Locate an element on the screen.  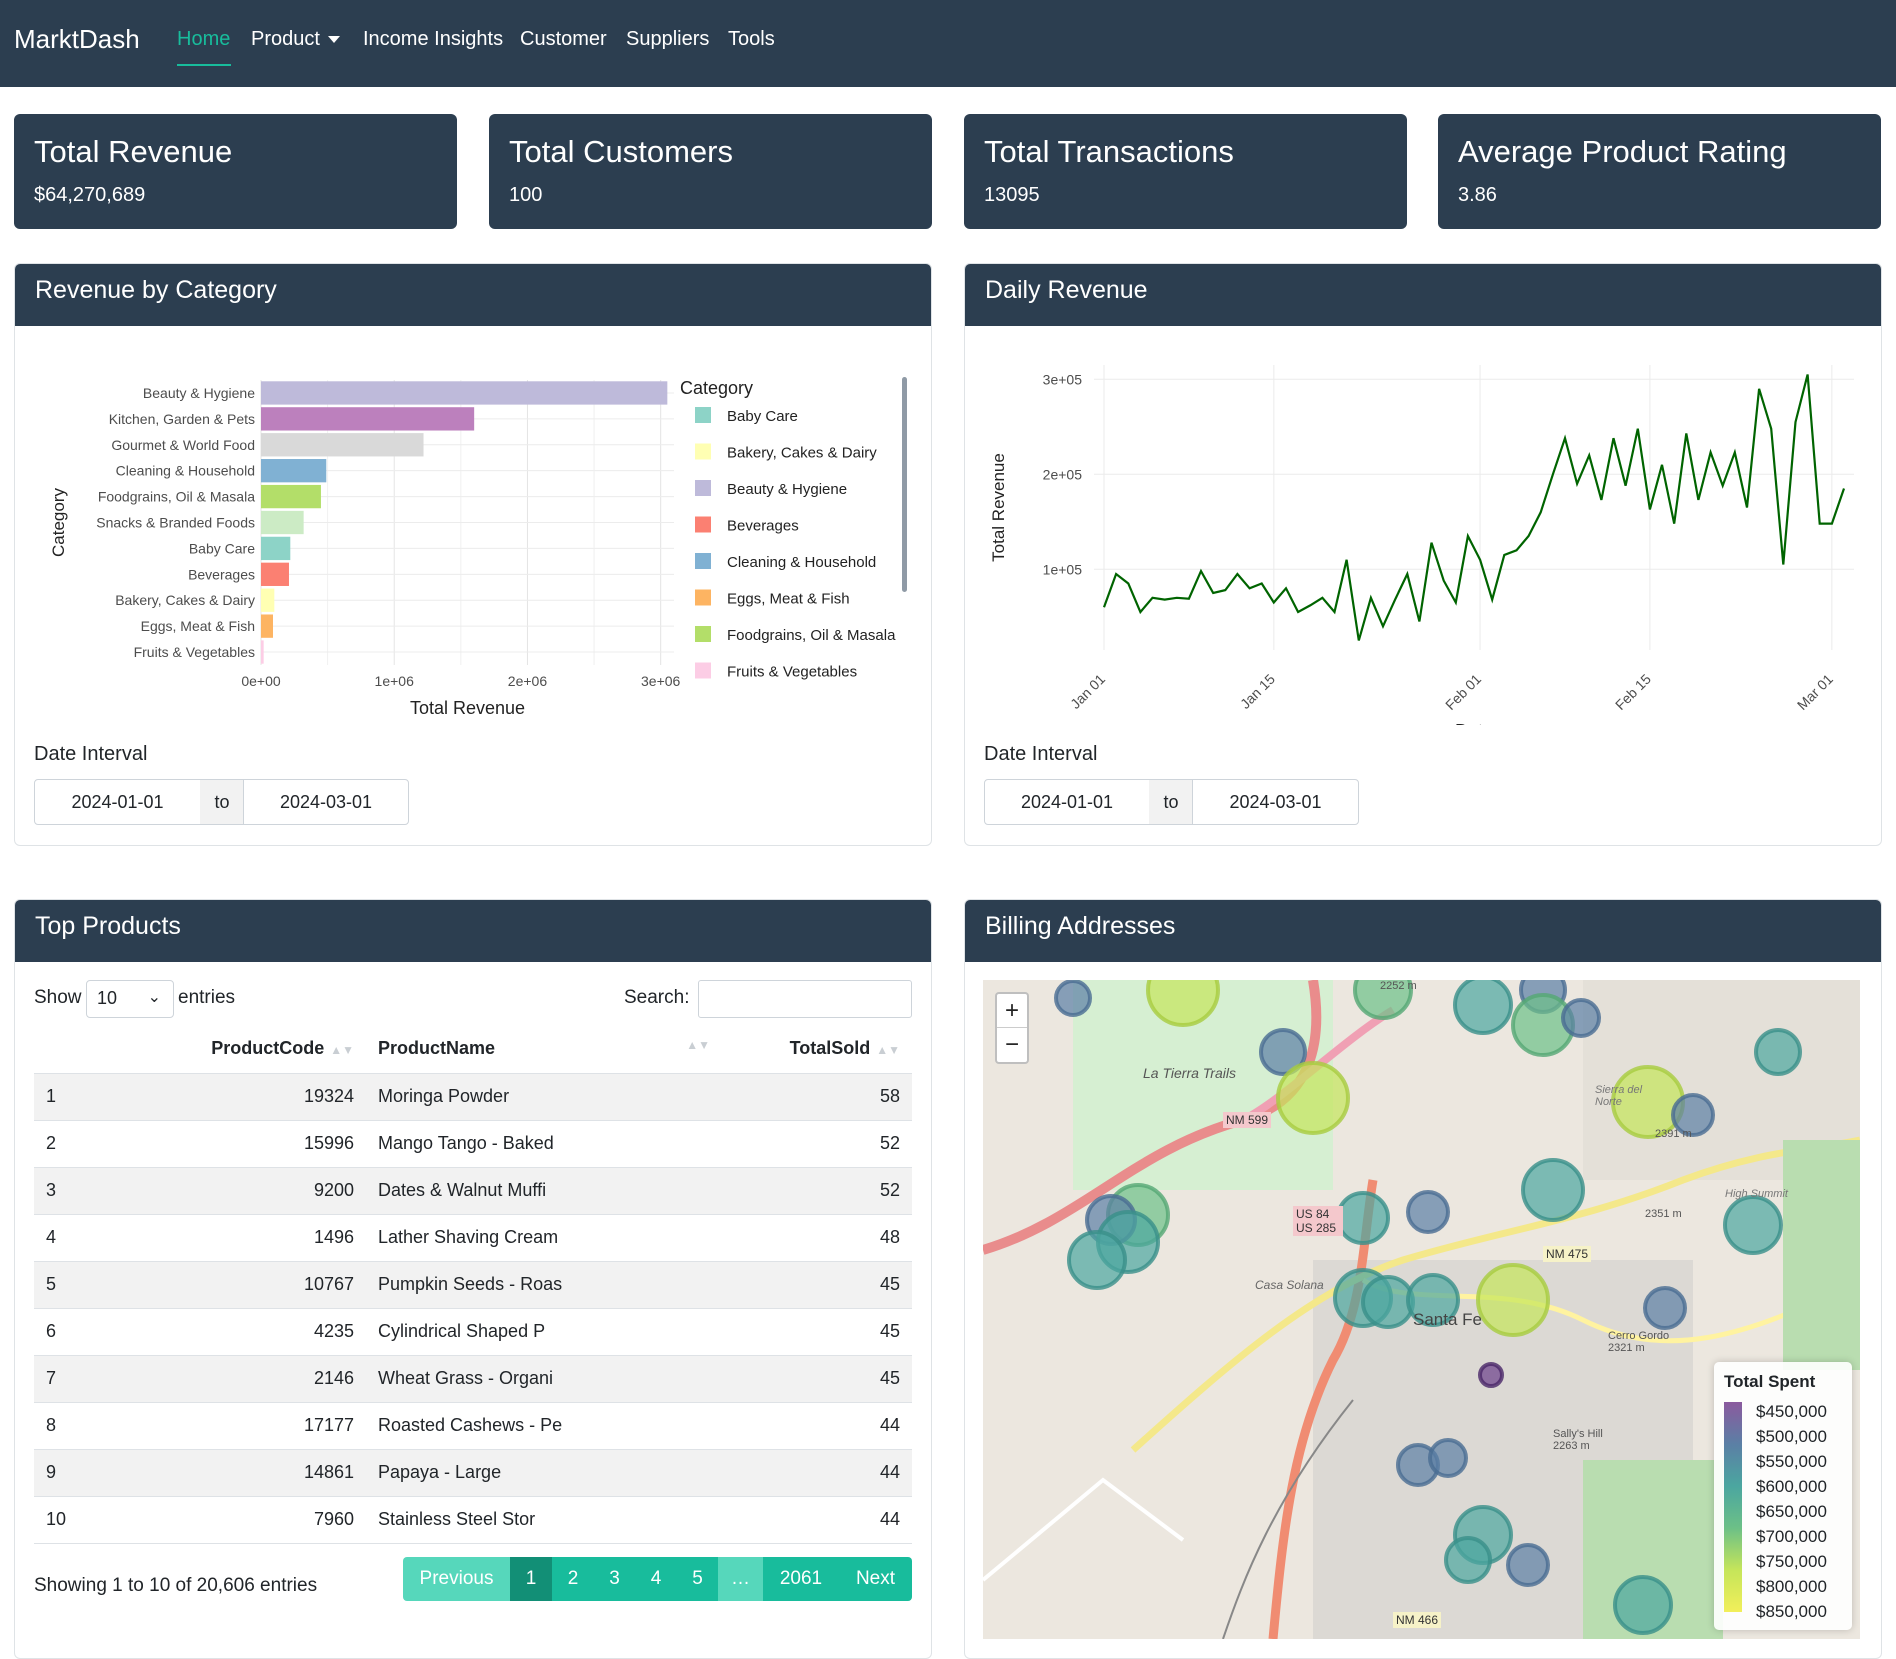
table-row: 8 17177 Roasted Cashews - Pe 44 is located at coordinates (473, 1426).